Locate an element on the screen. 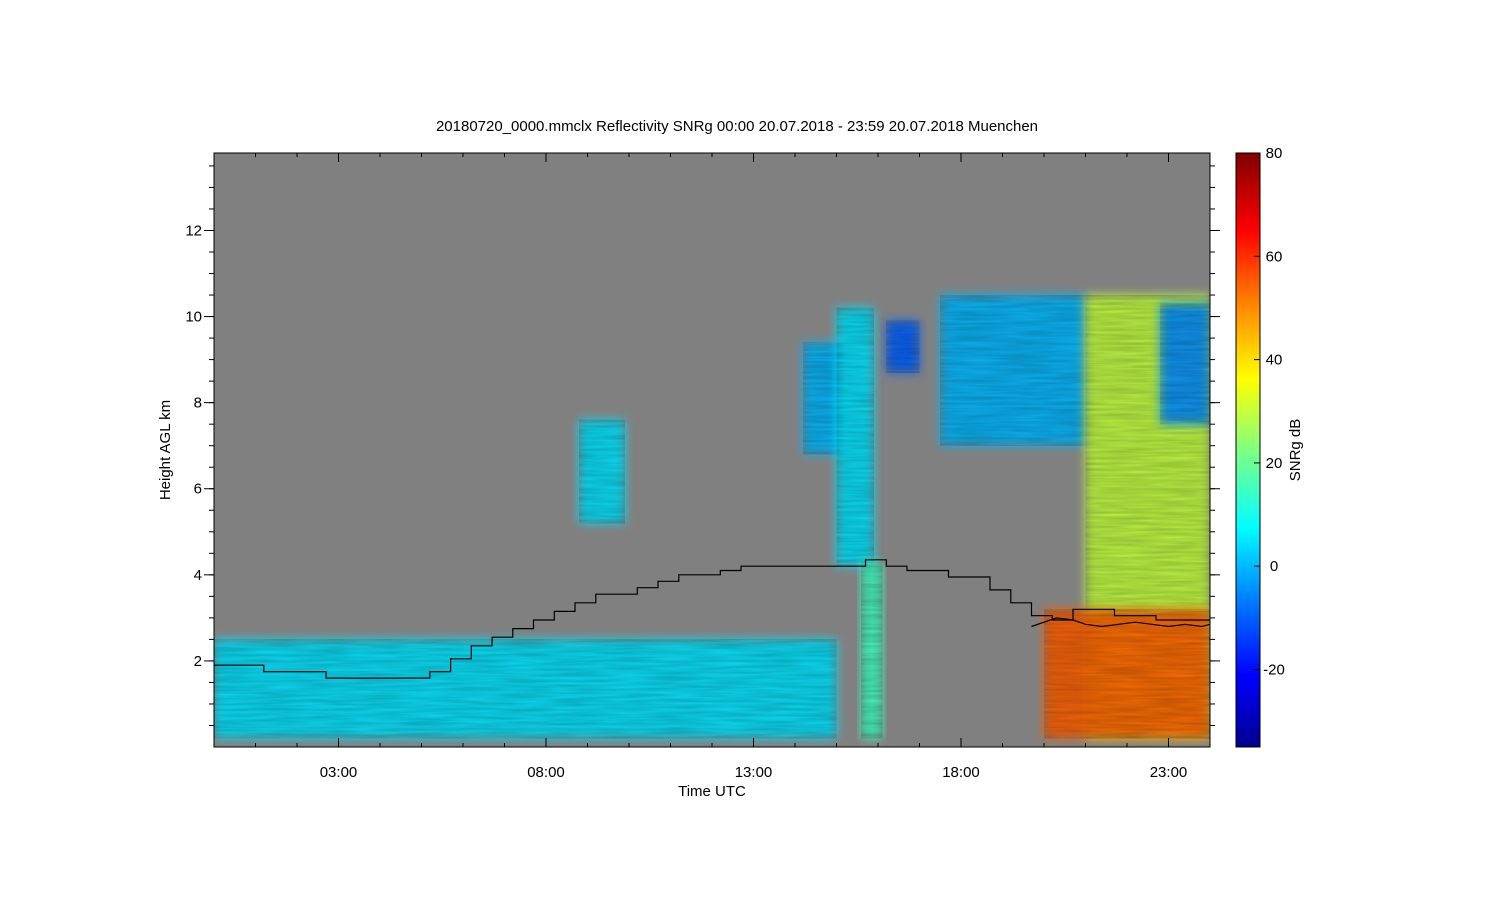 This screenshot has width=1500, height=900. x-tick-label: 03:00 is located at coordinates (339, 772).